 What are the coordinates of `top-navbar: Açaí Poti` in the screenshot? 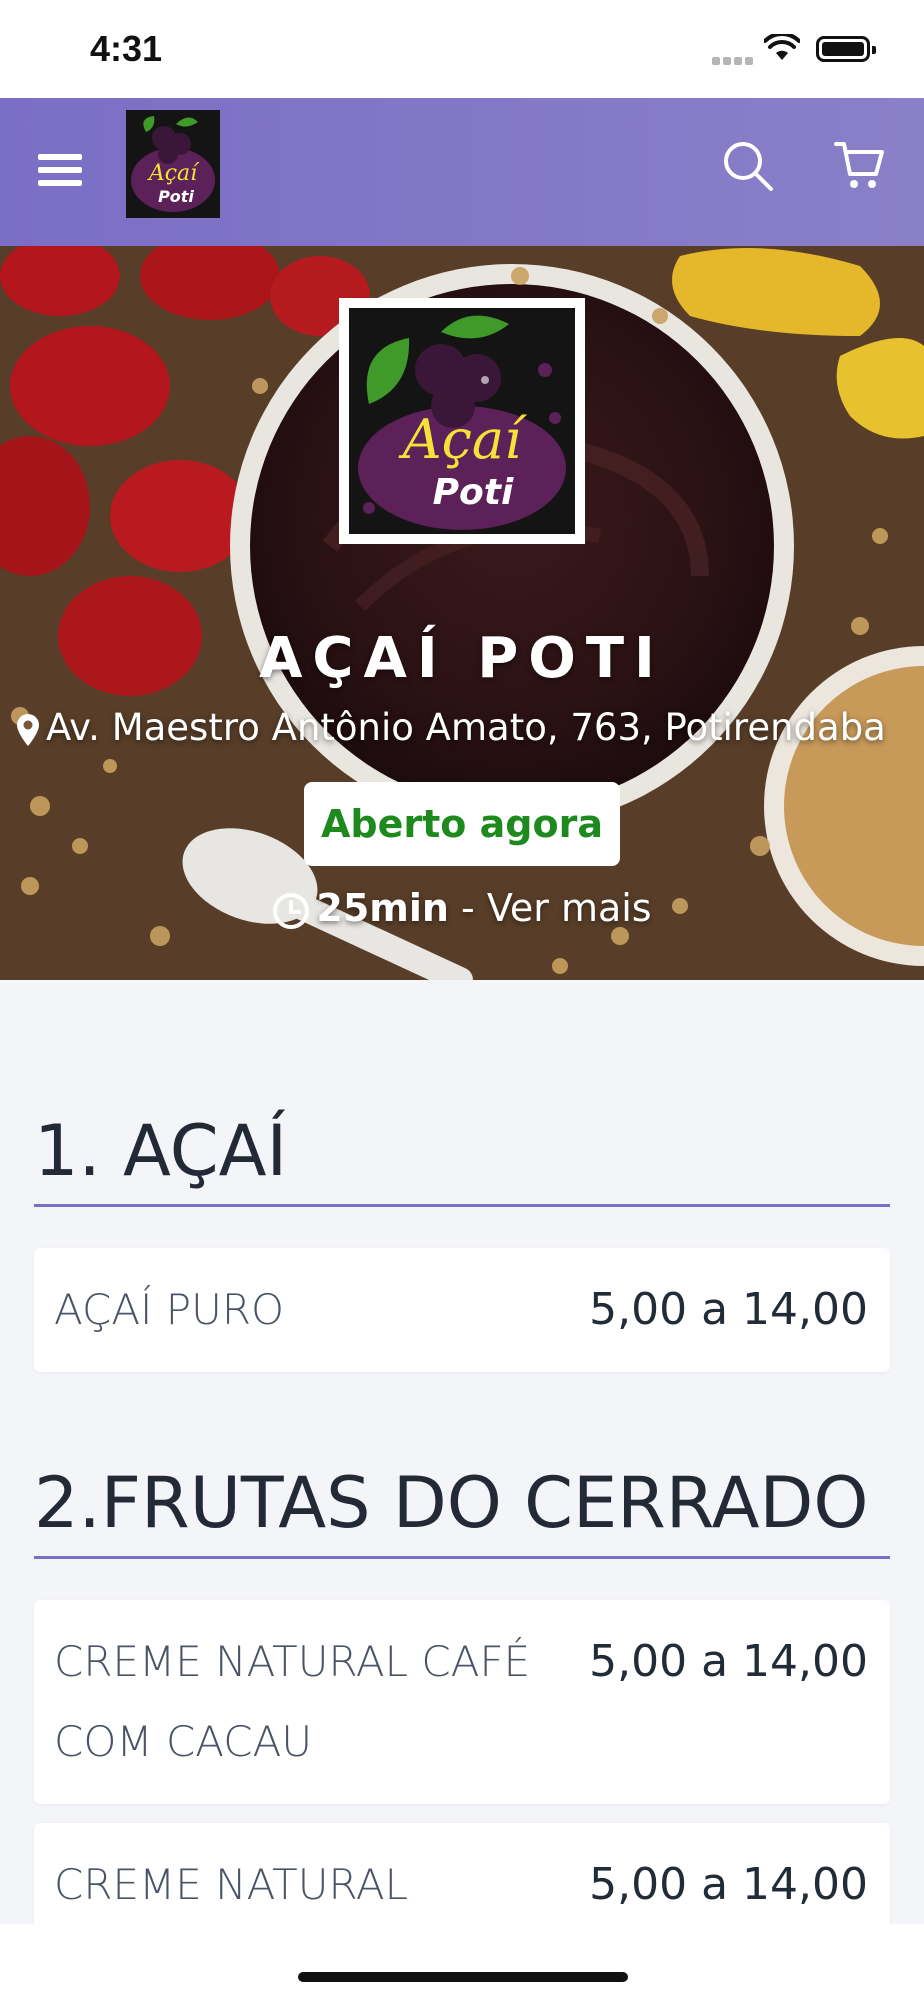 It's located at (462, 172).